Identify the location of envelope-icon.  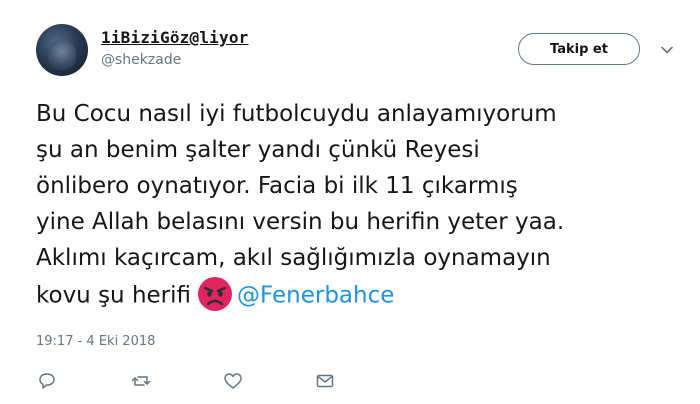
(325, 381).